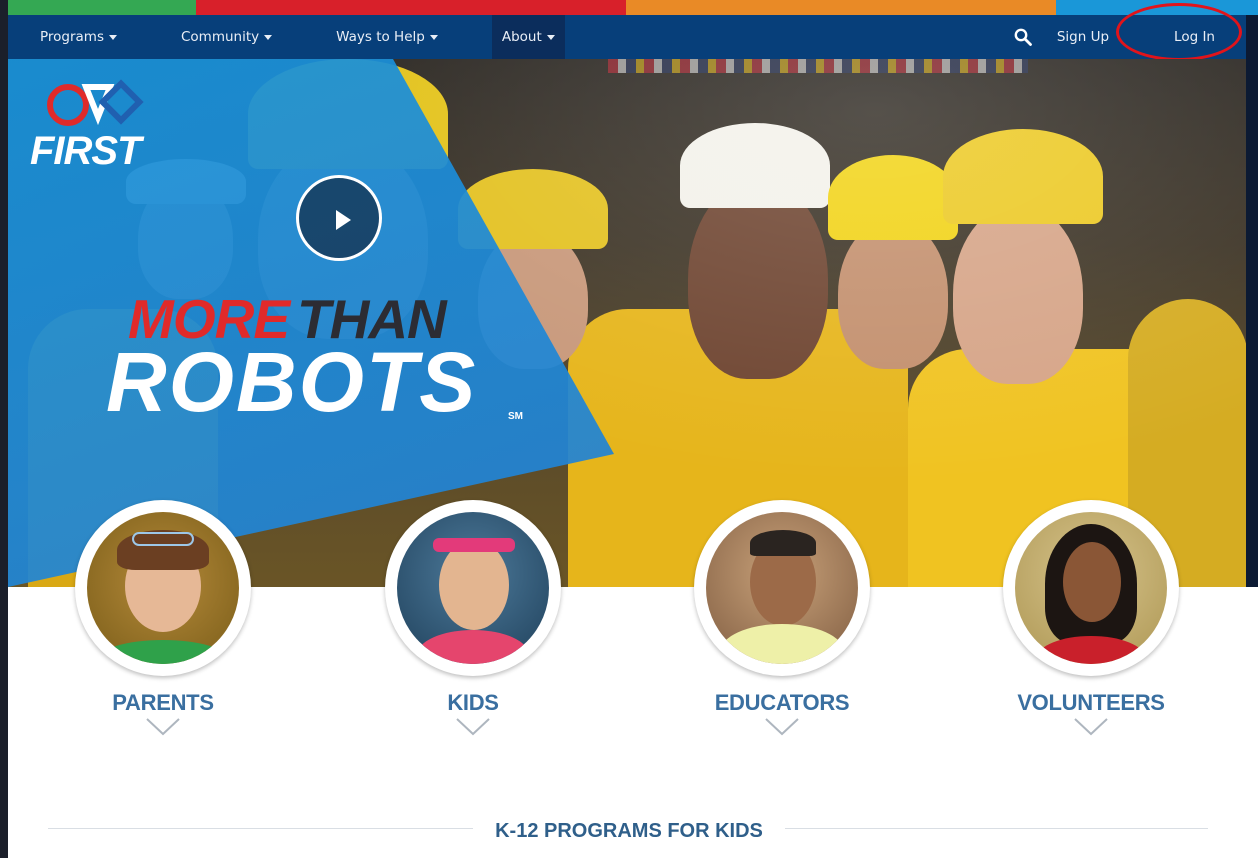 This screenshot has width=1258, height=858. I want to click on search-icon, so click(1023, 37).